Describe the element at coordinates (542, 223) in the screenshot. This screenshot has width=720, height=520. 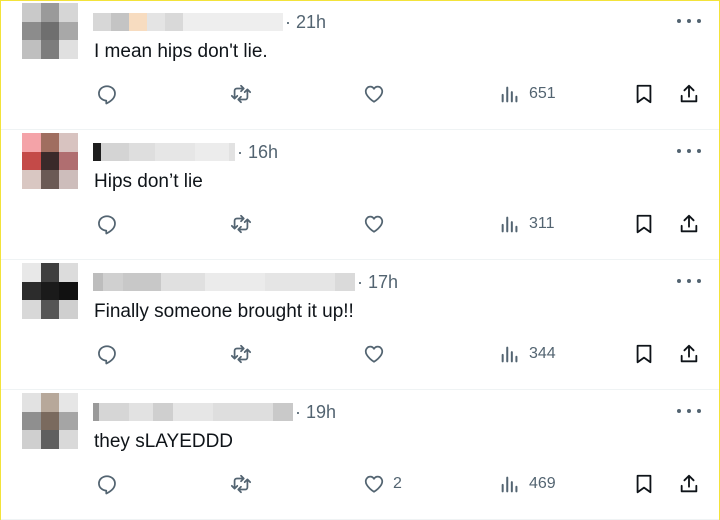
I see `view-count: 311` at that location.